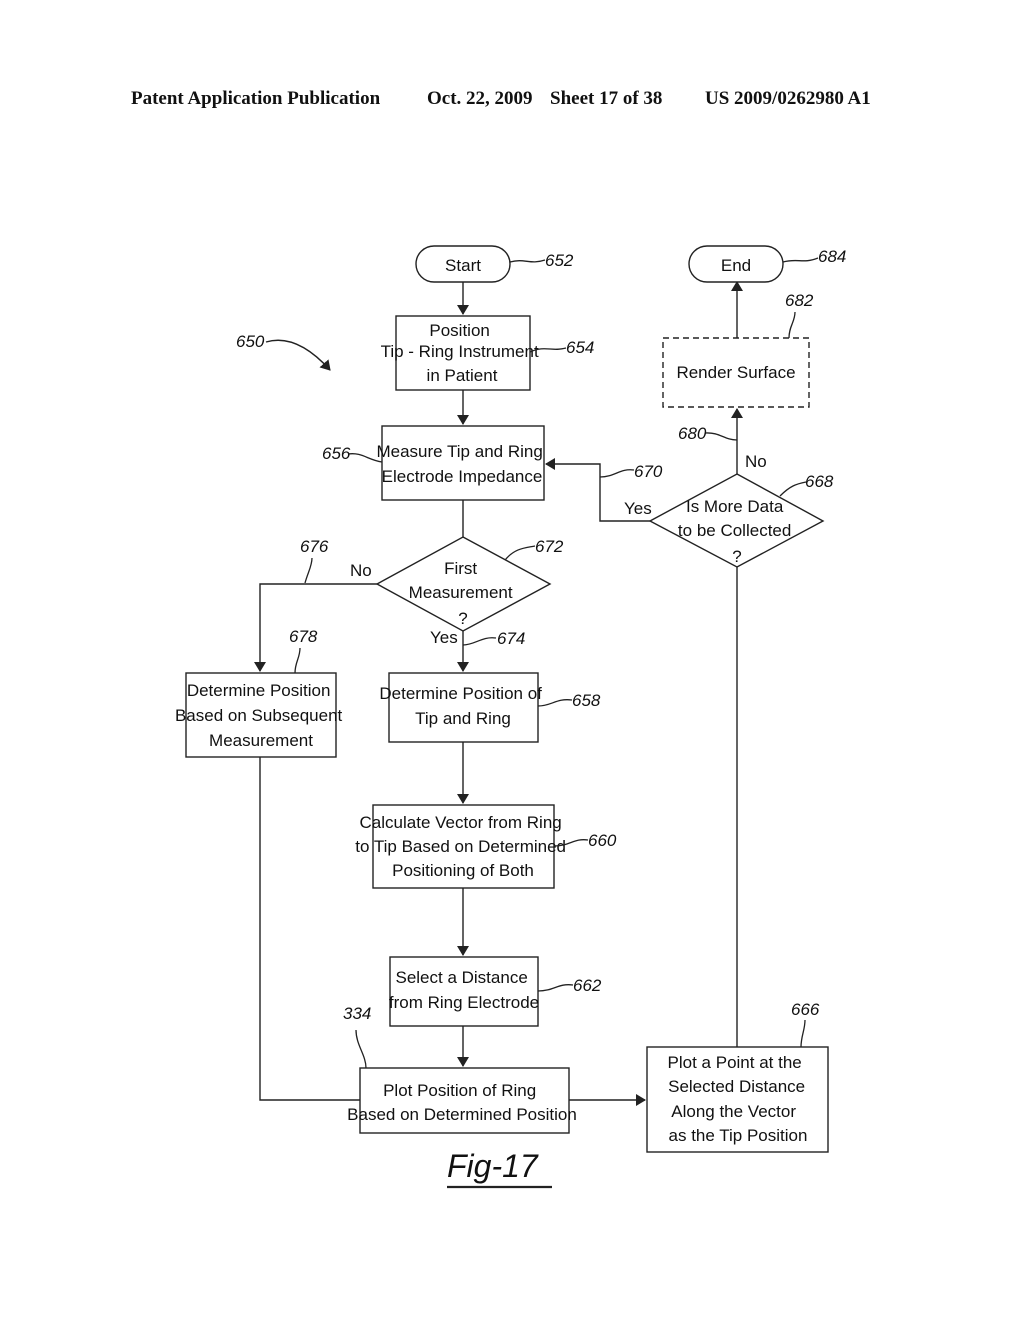 The height and width of the screenshot is (1320, 1024). What do you see at coordinates (463, 584) in the screenshot?
I see `first-measurement-decision: First Measurement ?` at bounding box center [463, 584].